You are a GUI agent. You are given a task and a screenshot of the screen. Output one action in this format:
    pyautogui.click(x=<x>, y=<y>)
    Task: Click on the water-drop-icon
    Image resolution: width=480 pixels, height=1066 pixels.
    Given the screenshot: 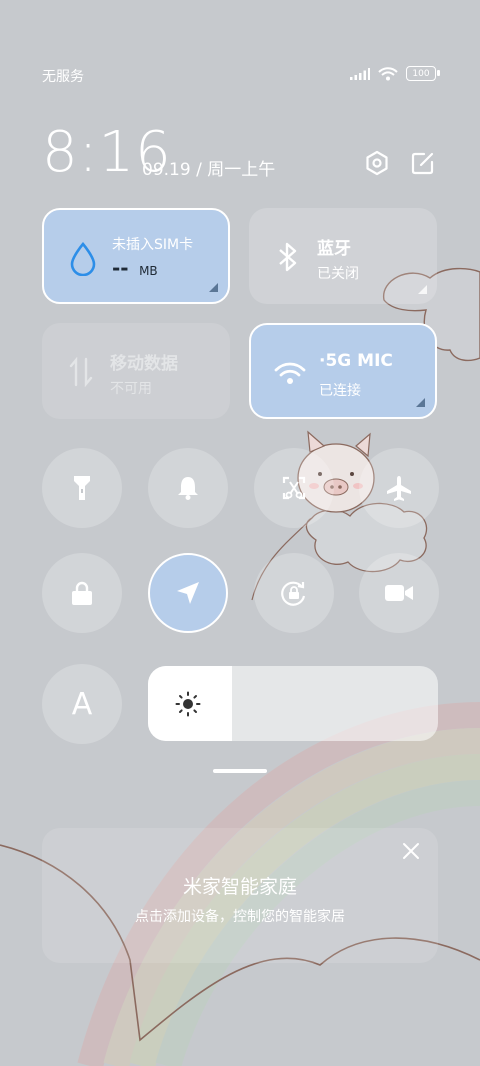 What is the action you would take?
    pyautogui.click(x=83, y=259)
    